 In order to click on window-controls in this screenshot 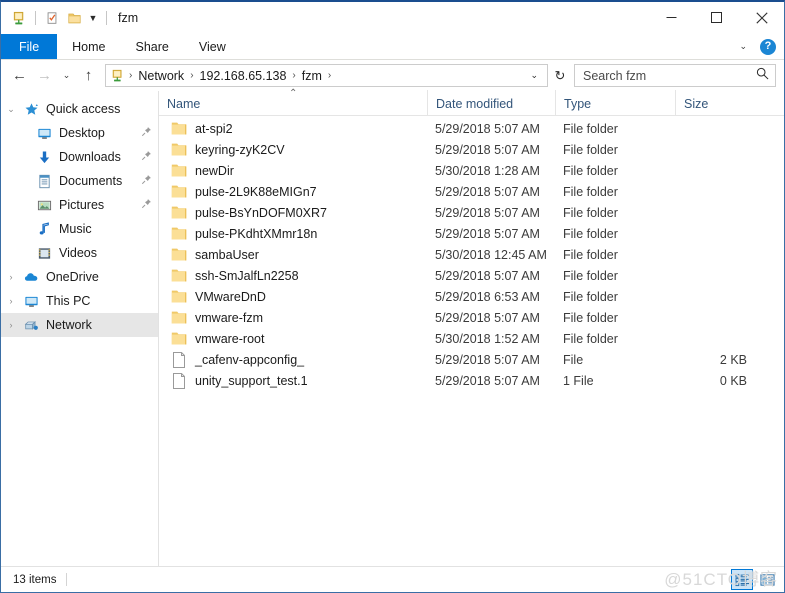, I will do `click(716, 18)`.